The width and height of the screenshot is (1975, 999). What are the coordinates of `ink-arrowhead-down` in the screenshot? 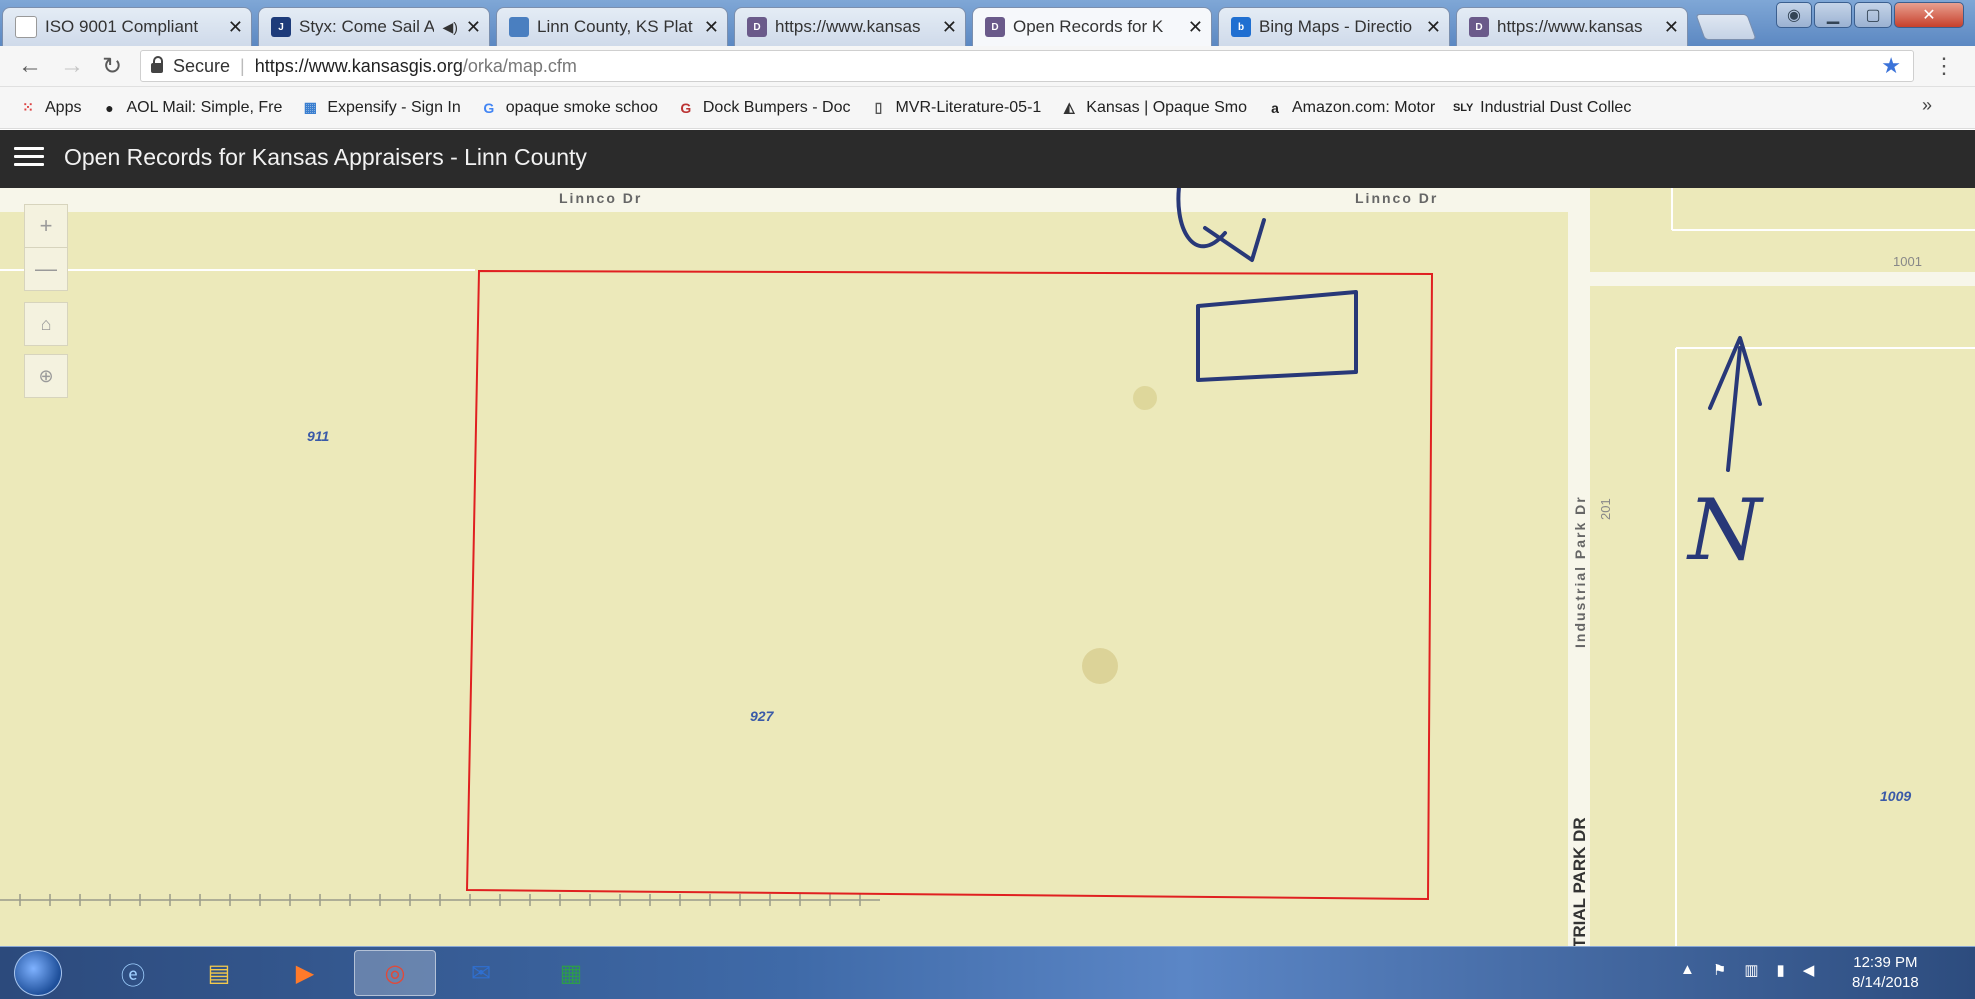 It's located at (1234, 240).